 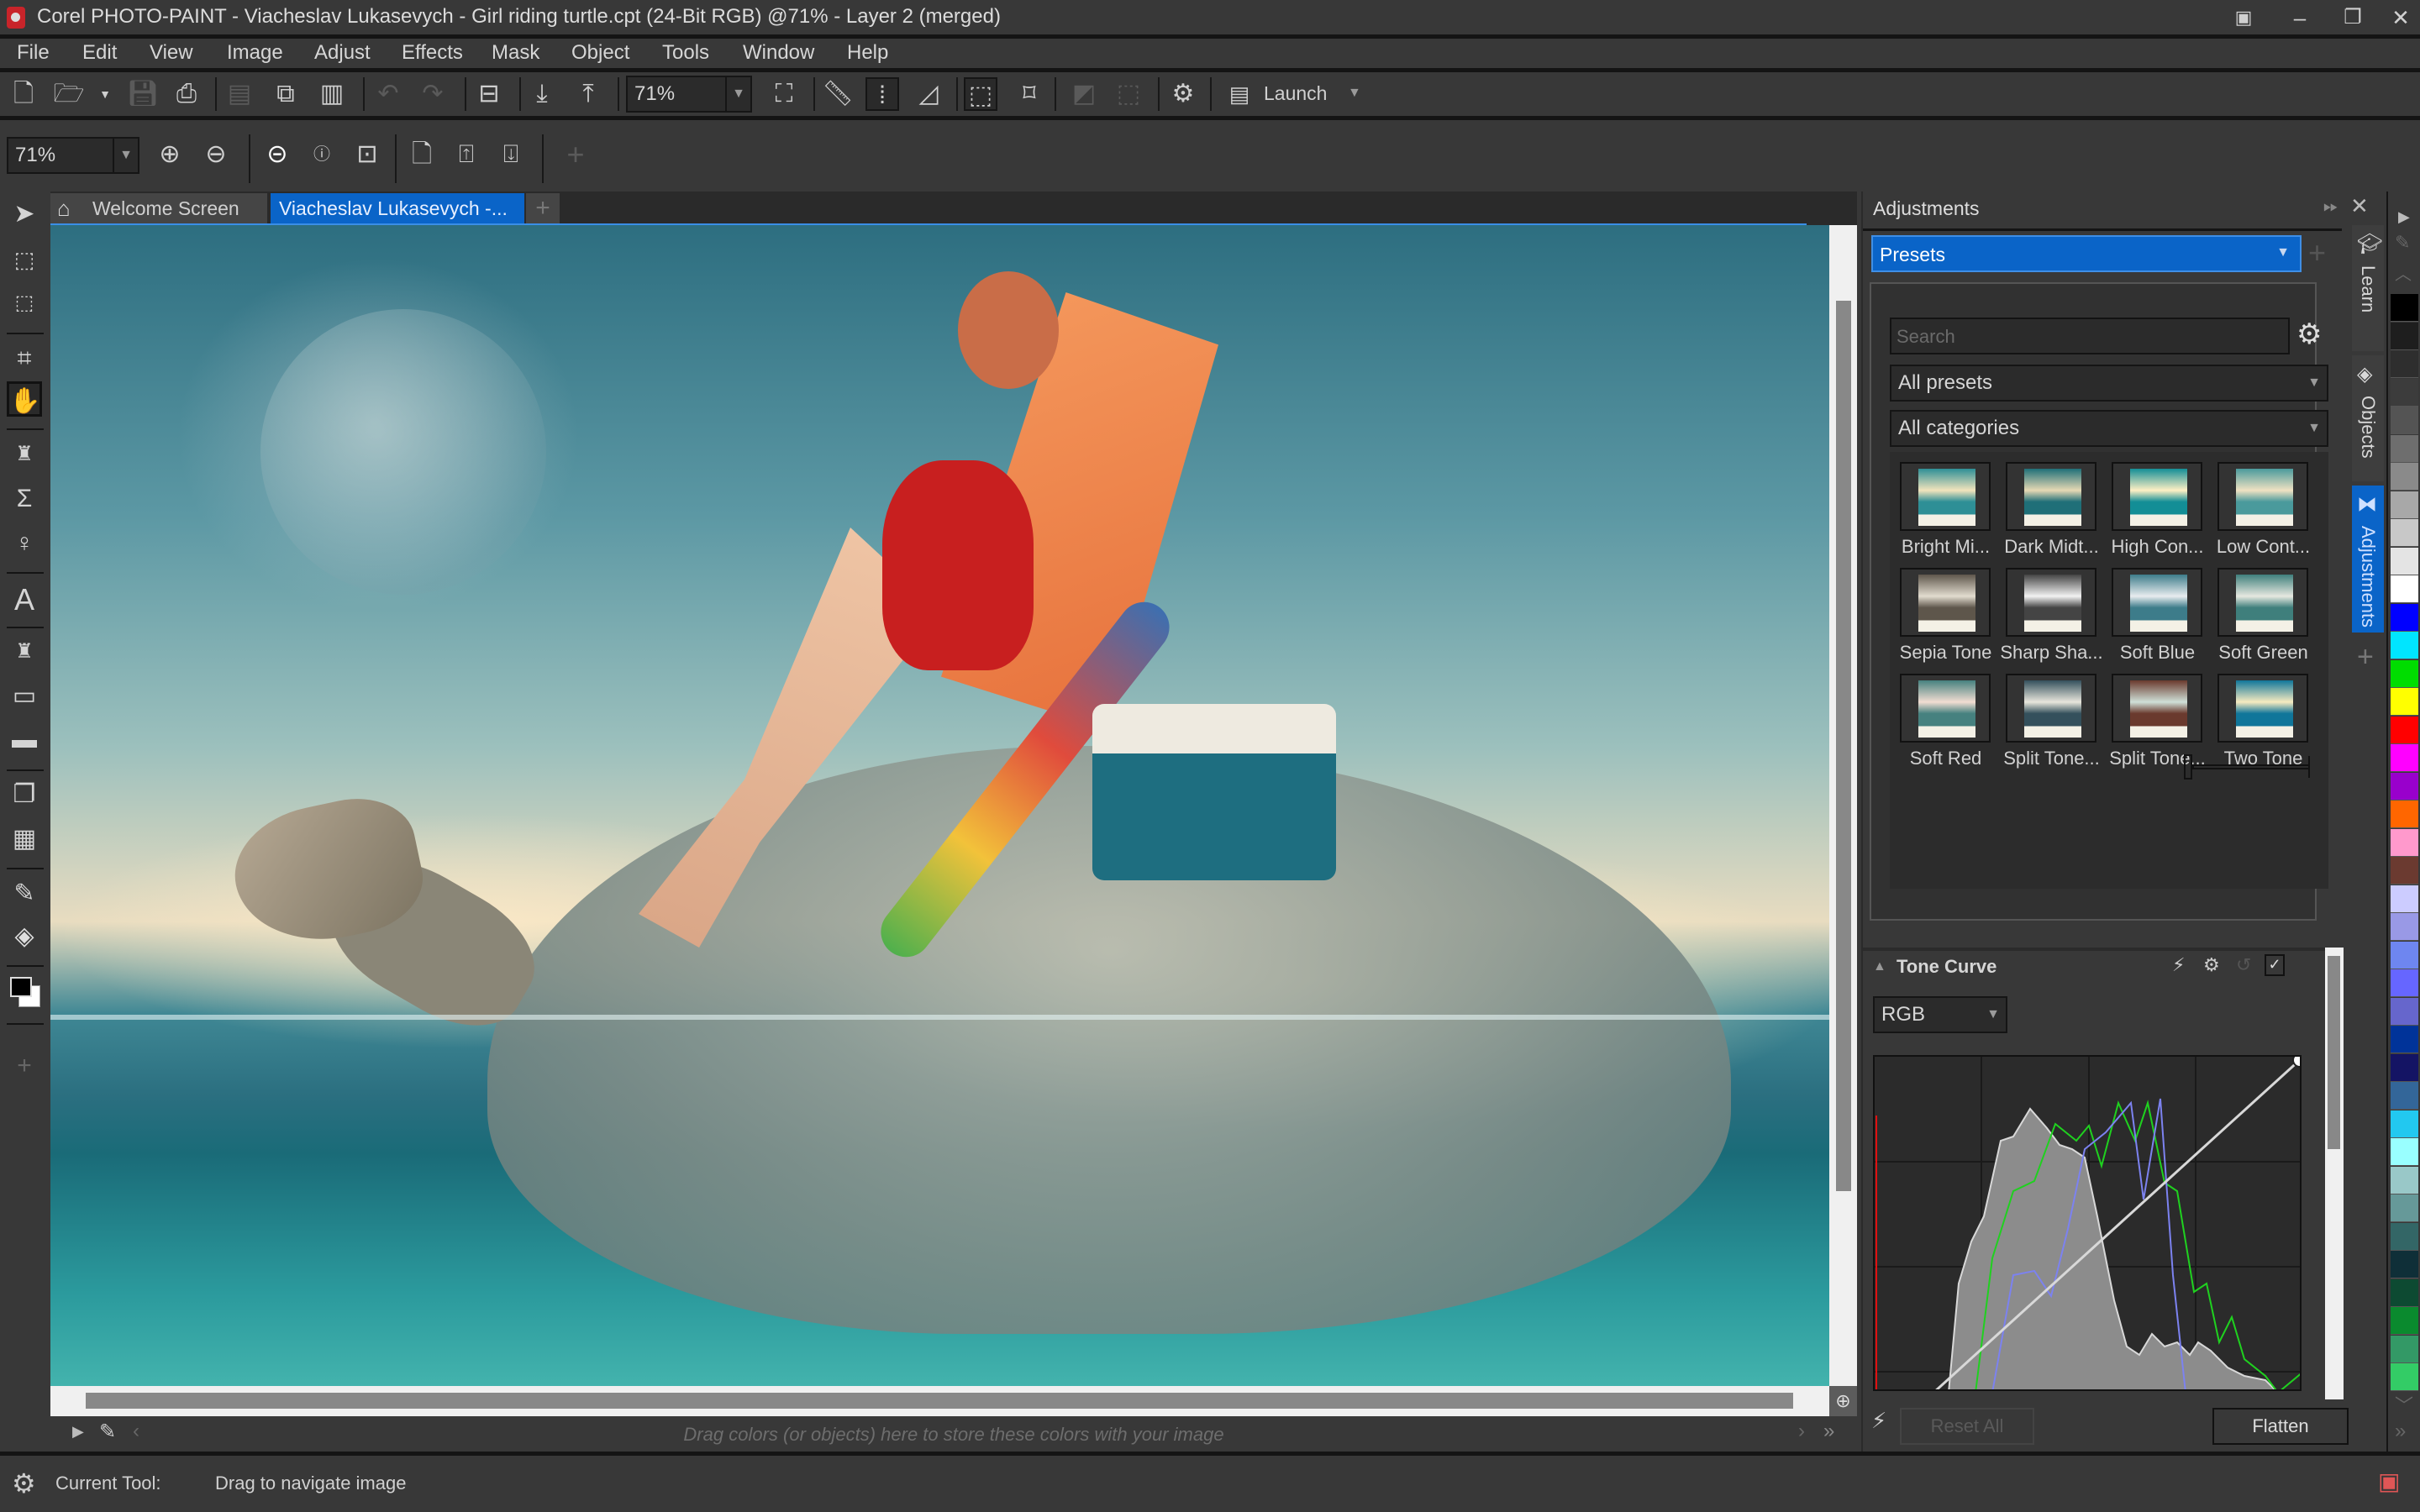 What do you see at coordinates (2188, 767) in the screenshot?
I see `slider-handle` at bounding box center [2188, 767].